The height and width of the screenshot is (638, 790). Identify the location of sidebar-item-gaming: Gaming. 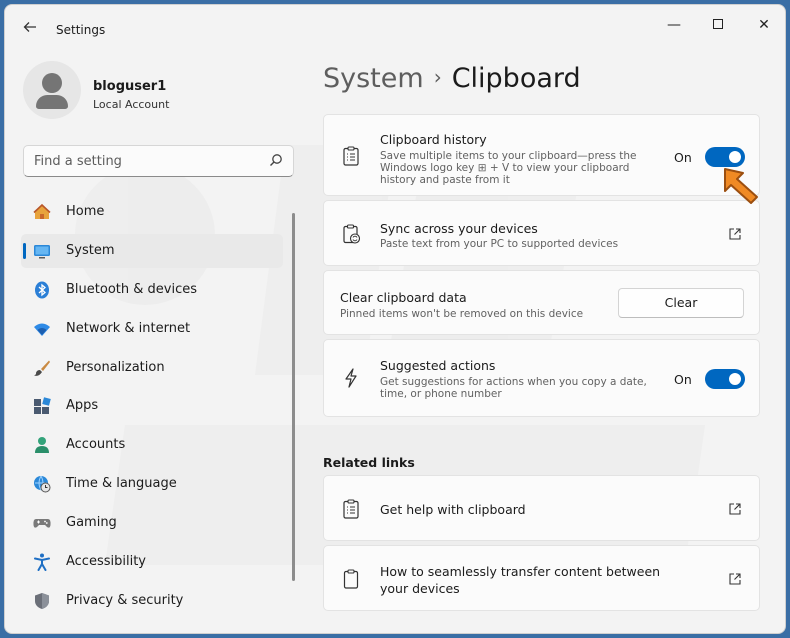
(152, 523).